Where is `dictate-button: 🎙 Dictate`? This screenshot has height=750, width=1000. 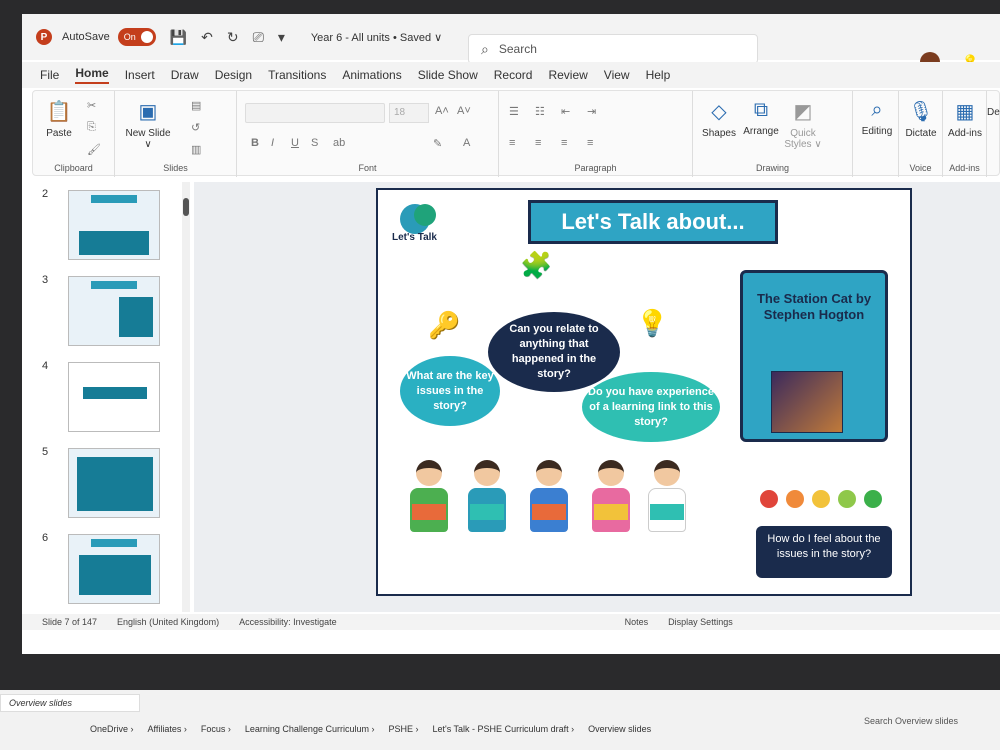
dictate-button: 🎙 Dictate is located at coordinates (921, 119).